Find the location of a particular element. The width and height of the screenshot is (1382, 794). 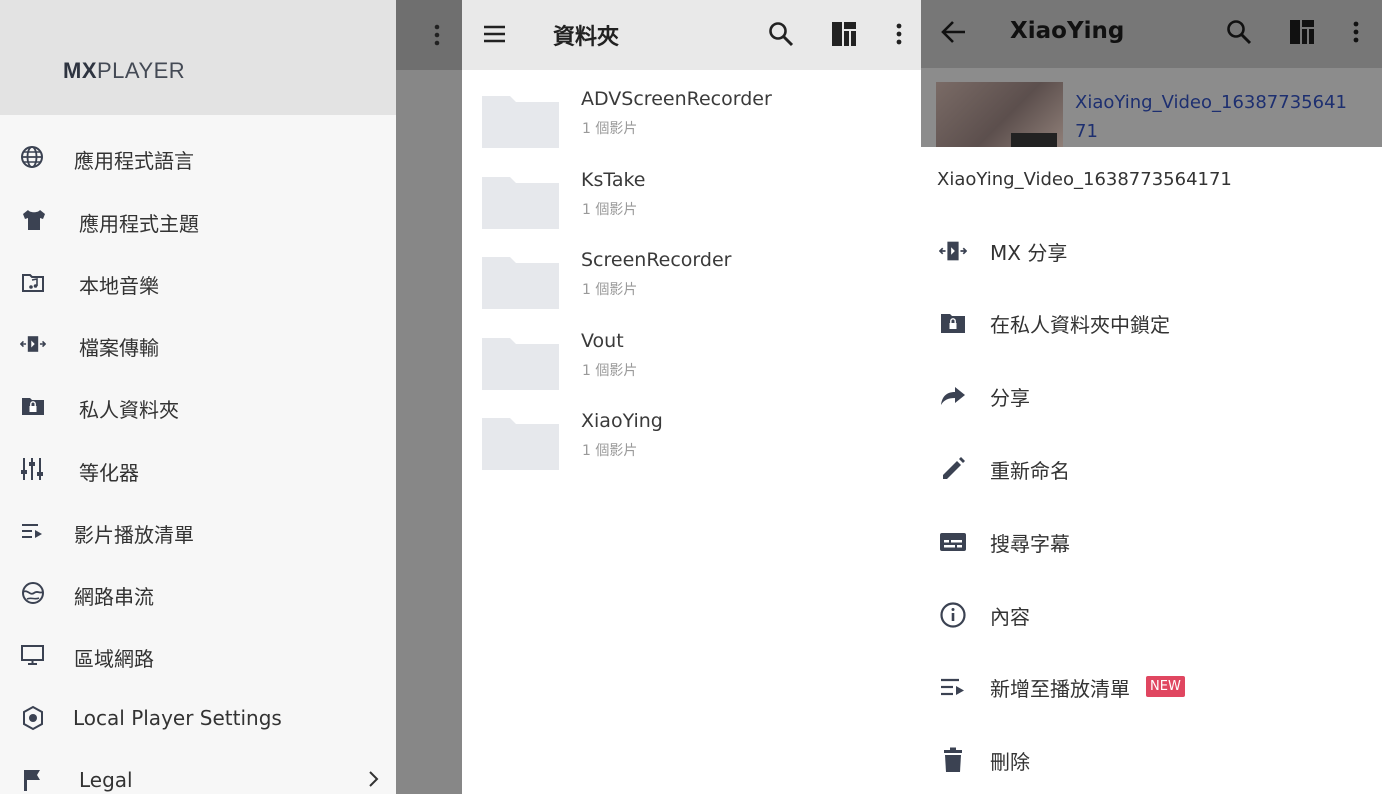

drawer-item-local-music: 本地音樂 is located at coordinates (198, 283).